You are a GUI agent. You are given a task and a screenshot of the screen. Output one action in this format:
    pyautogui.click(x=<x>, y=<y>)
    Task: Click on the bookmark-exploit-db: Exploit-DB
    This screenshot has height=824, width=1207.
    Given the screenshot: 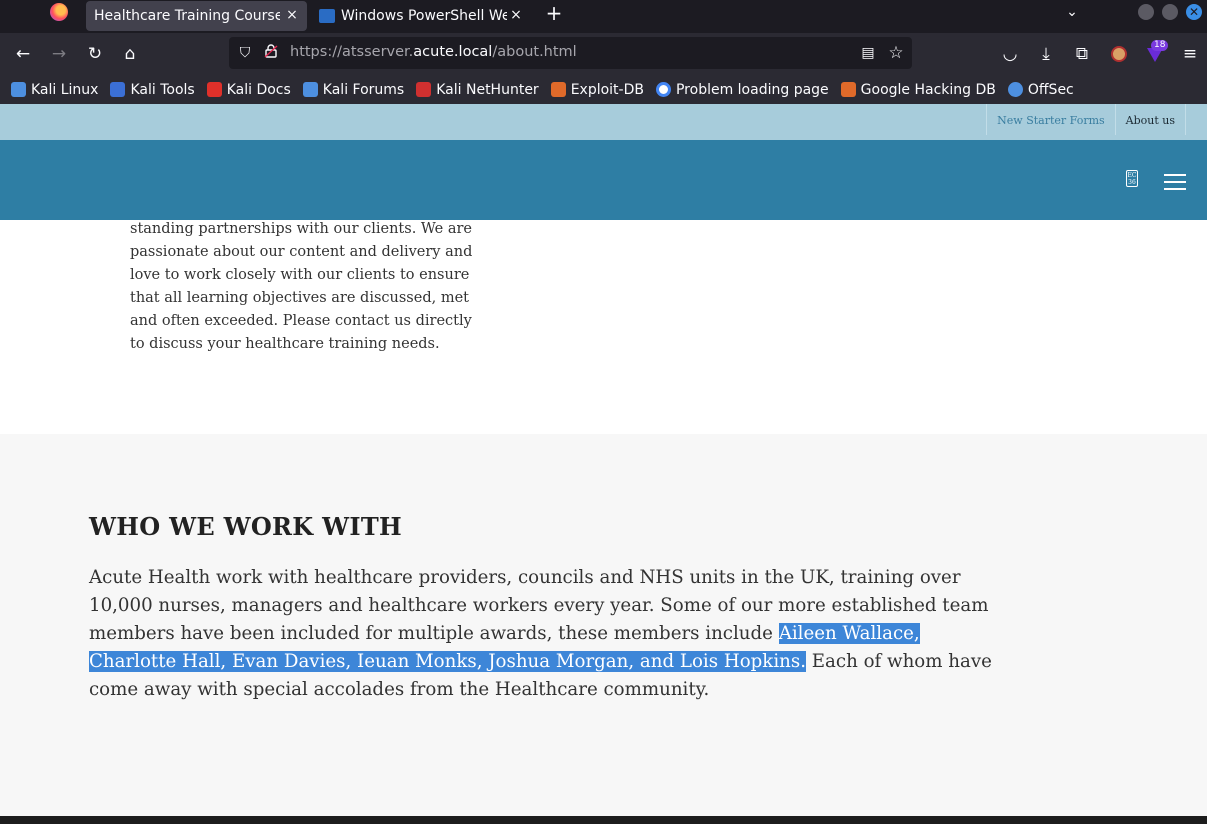 What is the action you would take?
    pyautogui.click(x=597, y=89)
    